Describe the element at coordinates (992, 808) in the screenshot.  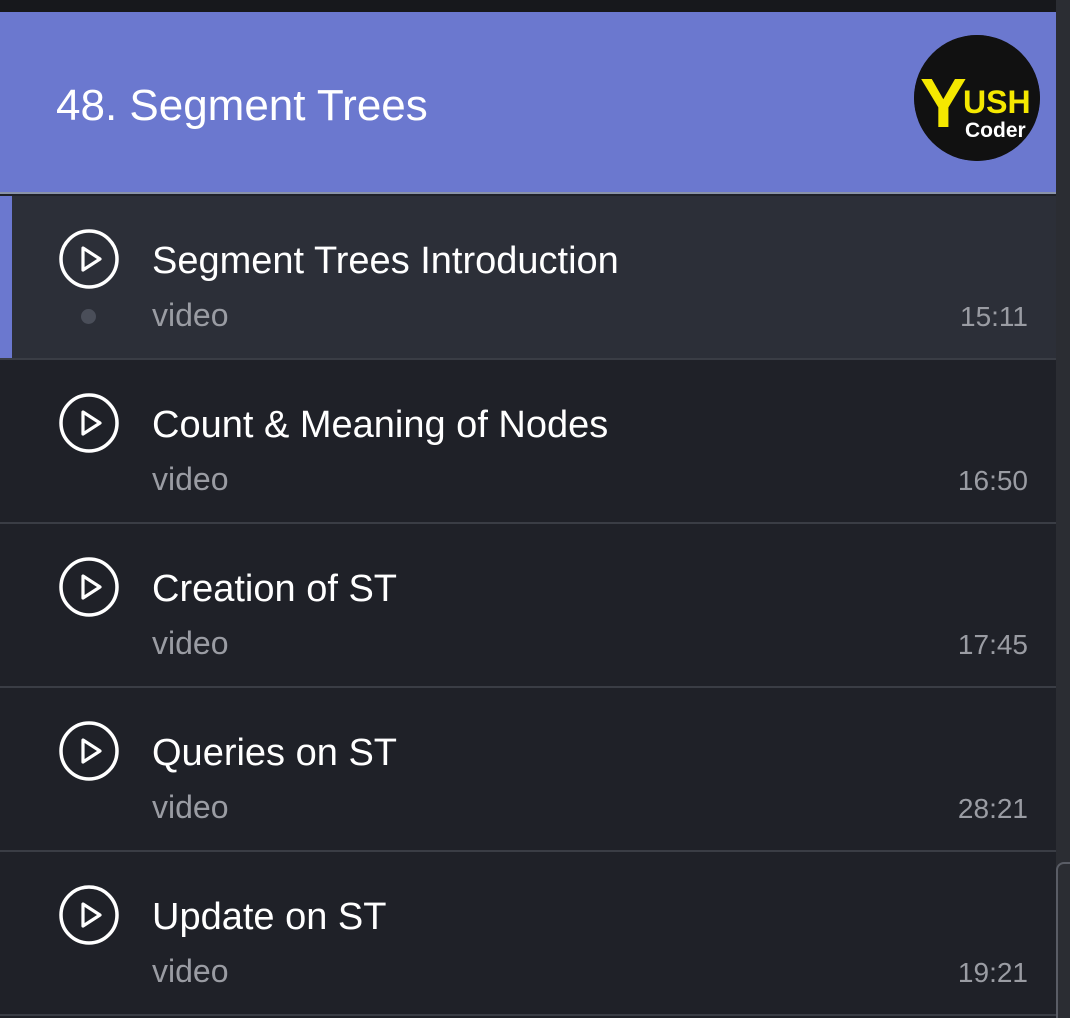
I see `lesson-duration: 28:21` at that location.